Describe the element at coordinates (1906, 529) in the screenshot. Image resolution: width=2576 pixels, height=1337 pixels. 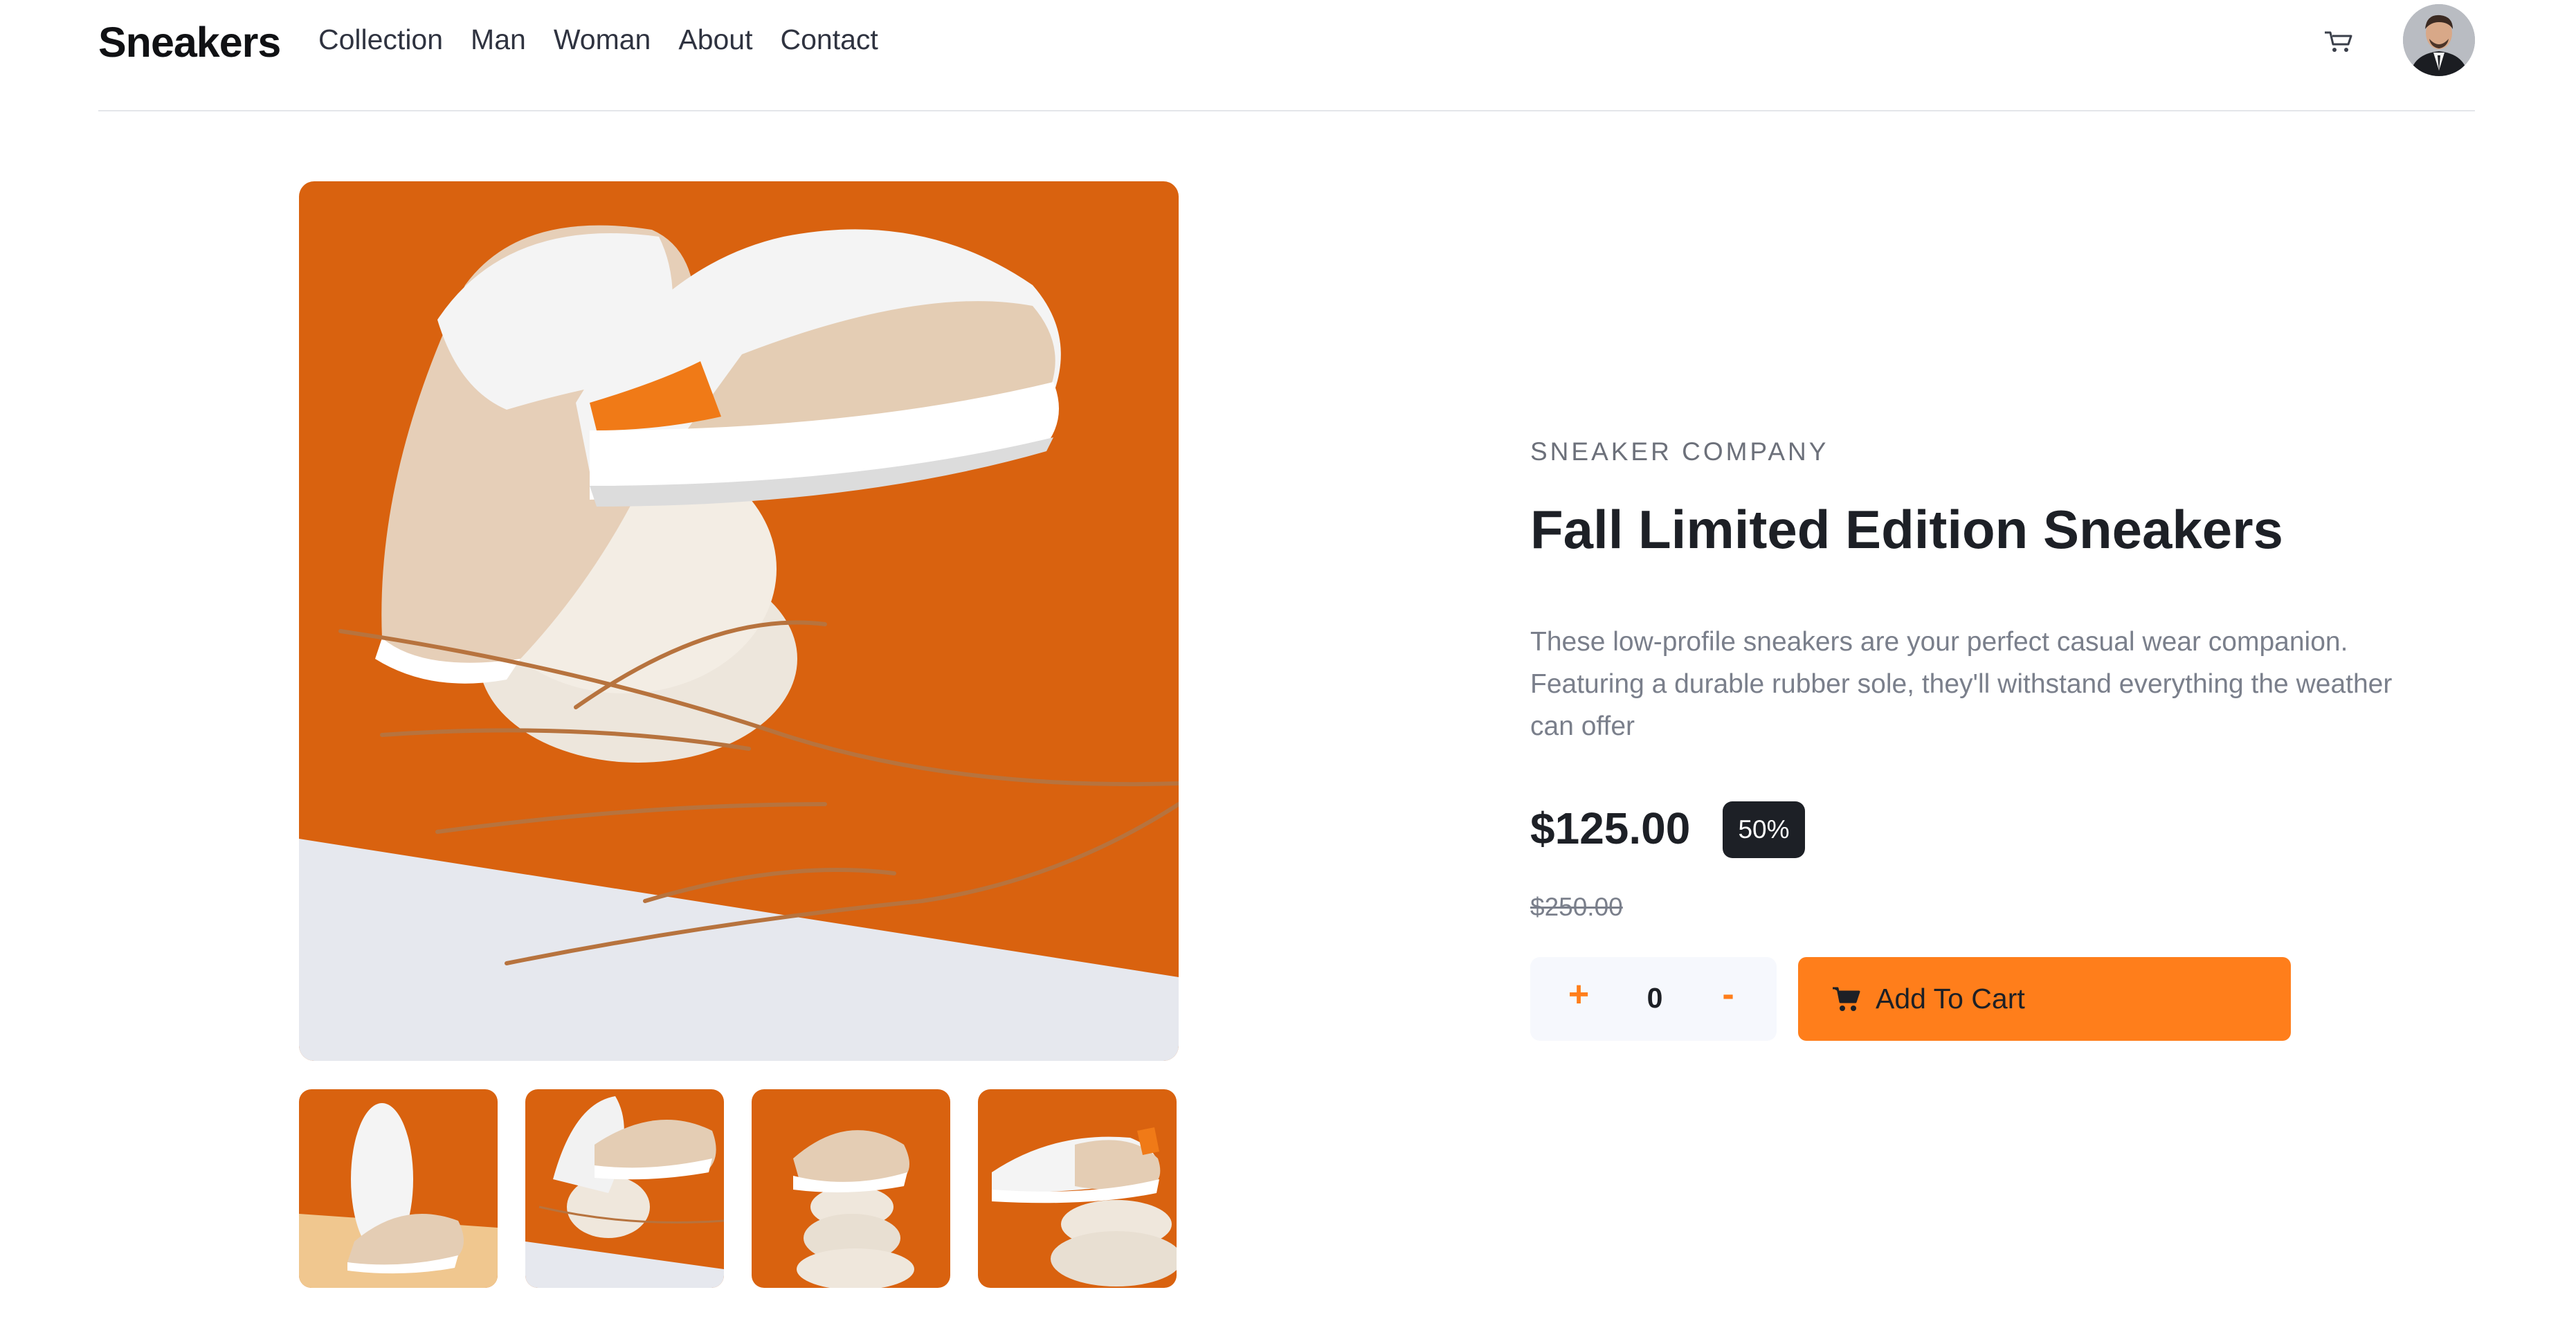
I see `product-title: Fall Limited Edition Sneakers` at that location.